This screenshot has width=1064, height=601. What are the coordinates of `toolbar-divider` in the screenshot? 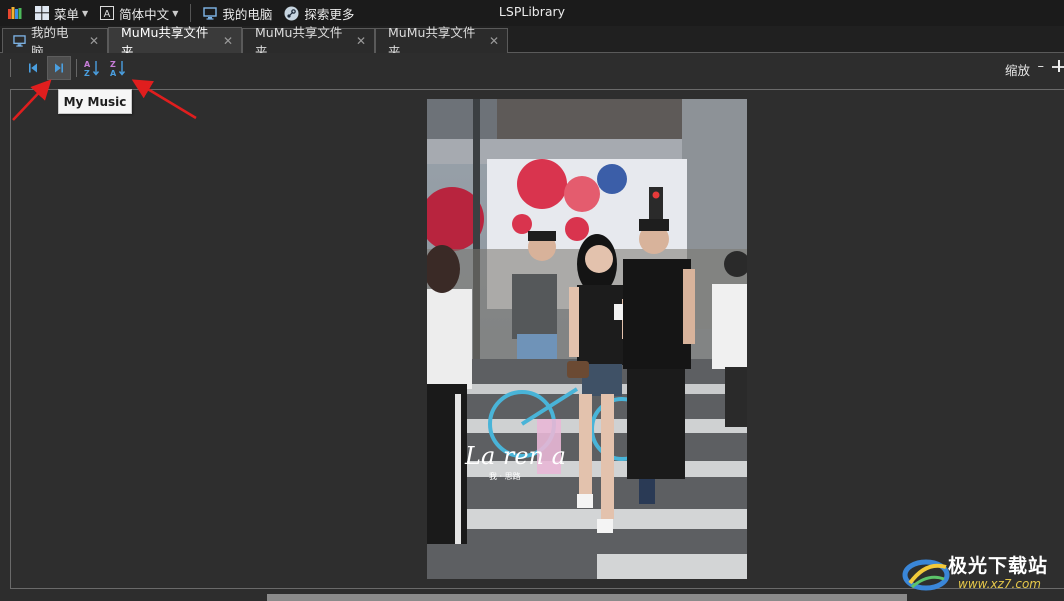 It's located at (76, 68).